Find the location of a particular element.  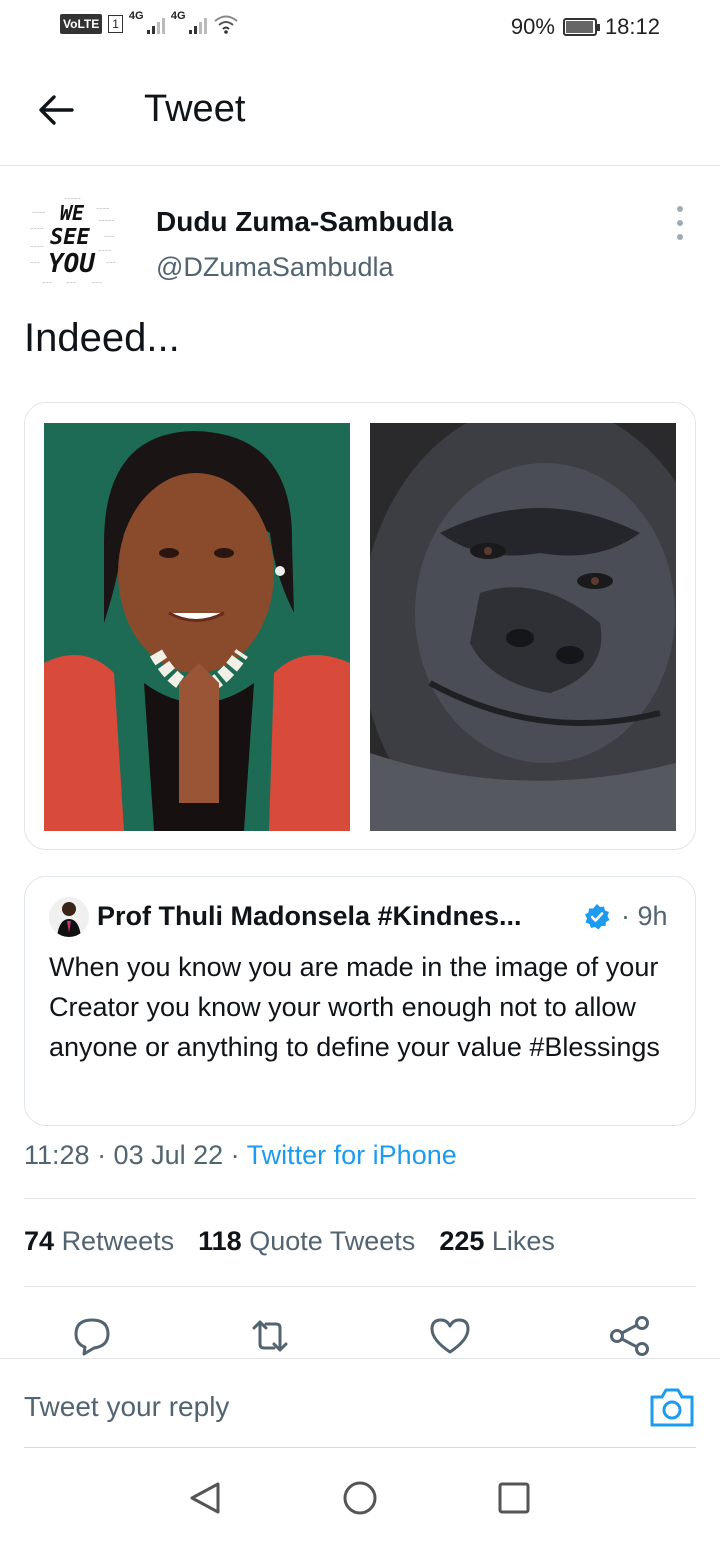

quoted-time: · 9h is located at coordinates (644, 916).